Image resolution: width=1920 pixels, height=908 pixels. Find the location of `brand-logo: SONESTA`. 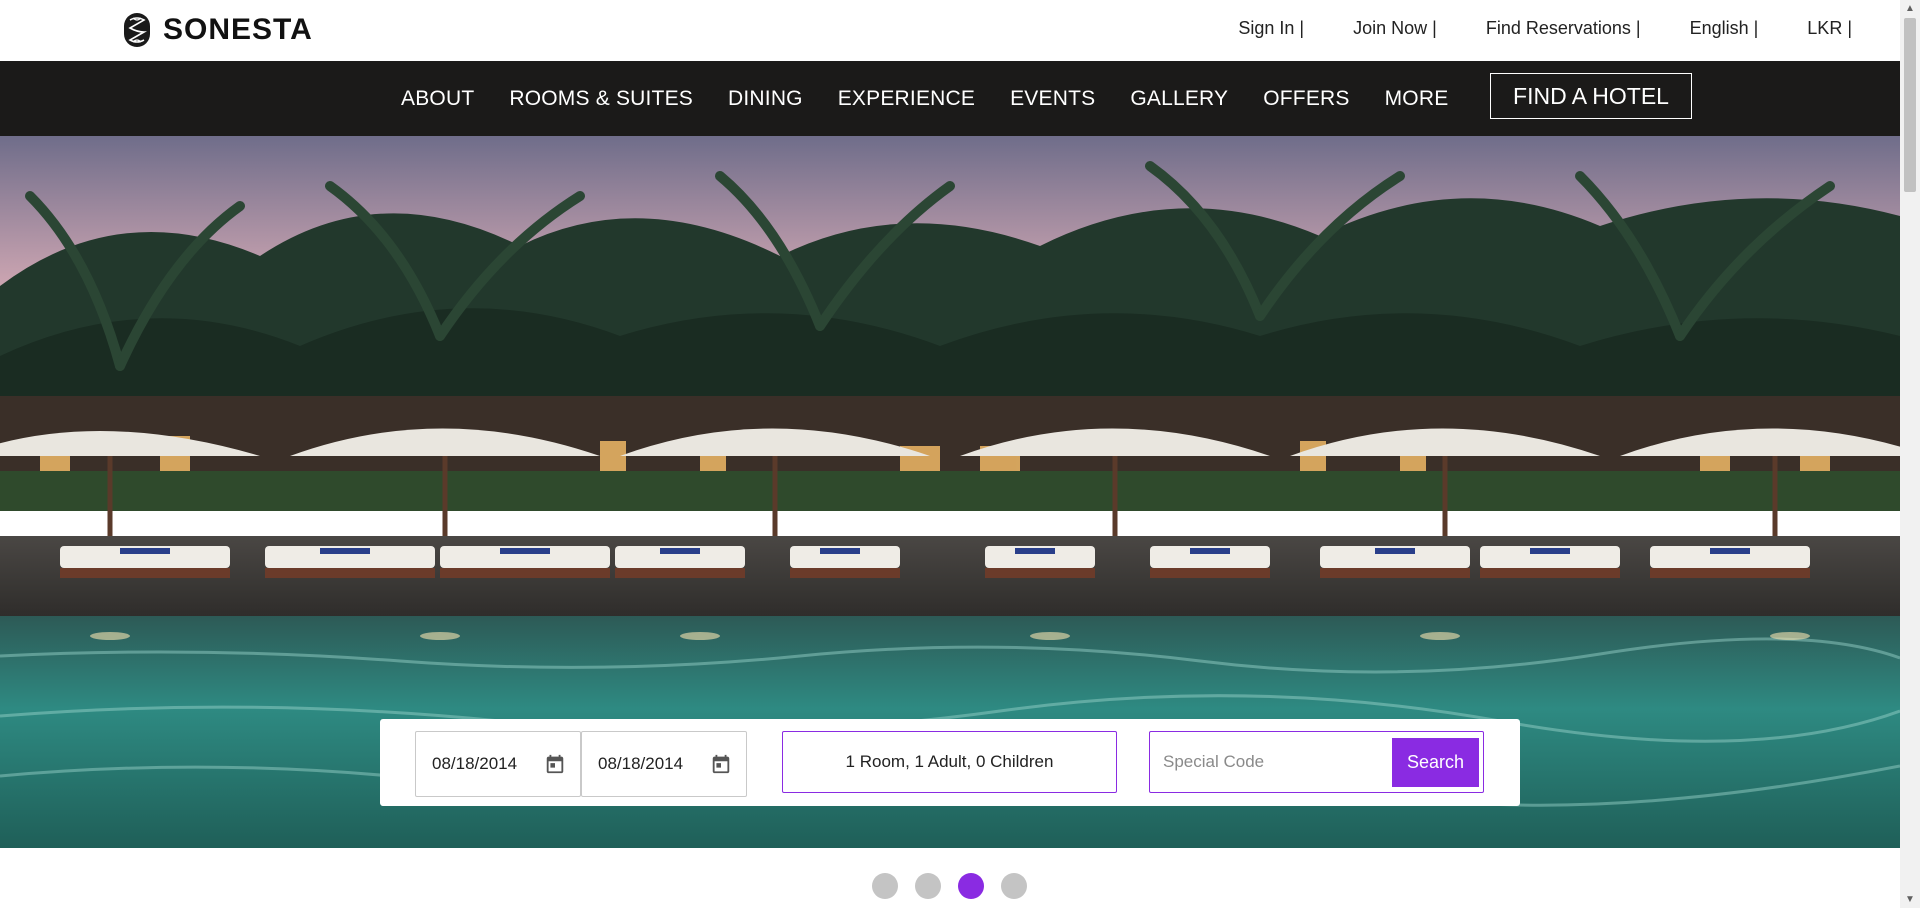

brand-logo: SONESTA is located at coordinates (218, 30).